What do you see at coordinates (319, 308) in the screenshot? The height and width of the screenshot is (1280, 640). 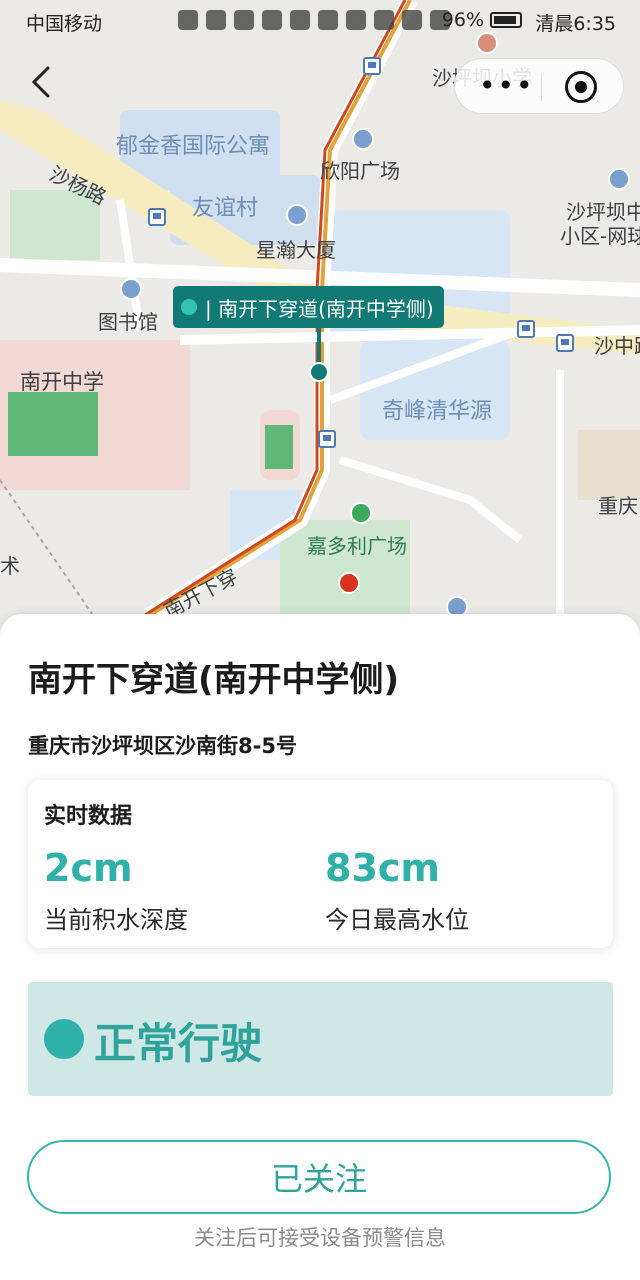 I see `marker-label-text: | 南开下穿道(南开中学侧)` at bounding box center [319, 308].